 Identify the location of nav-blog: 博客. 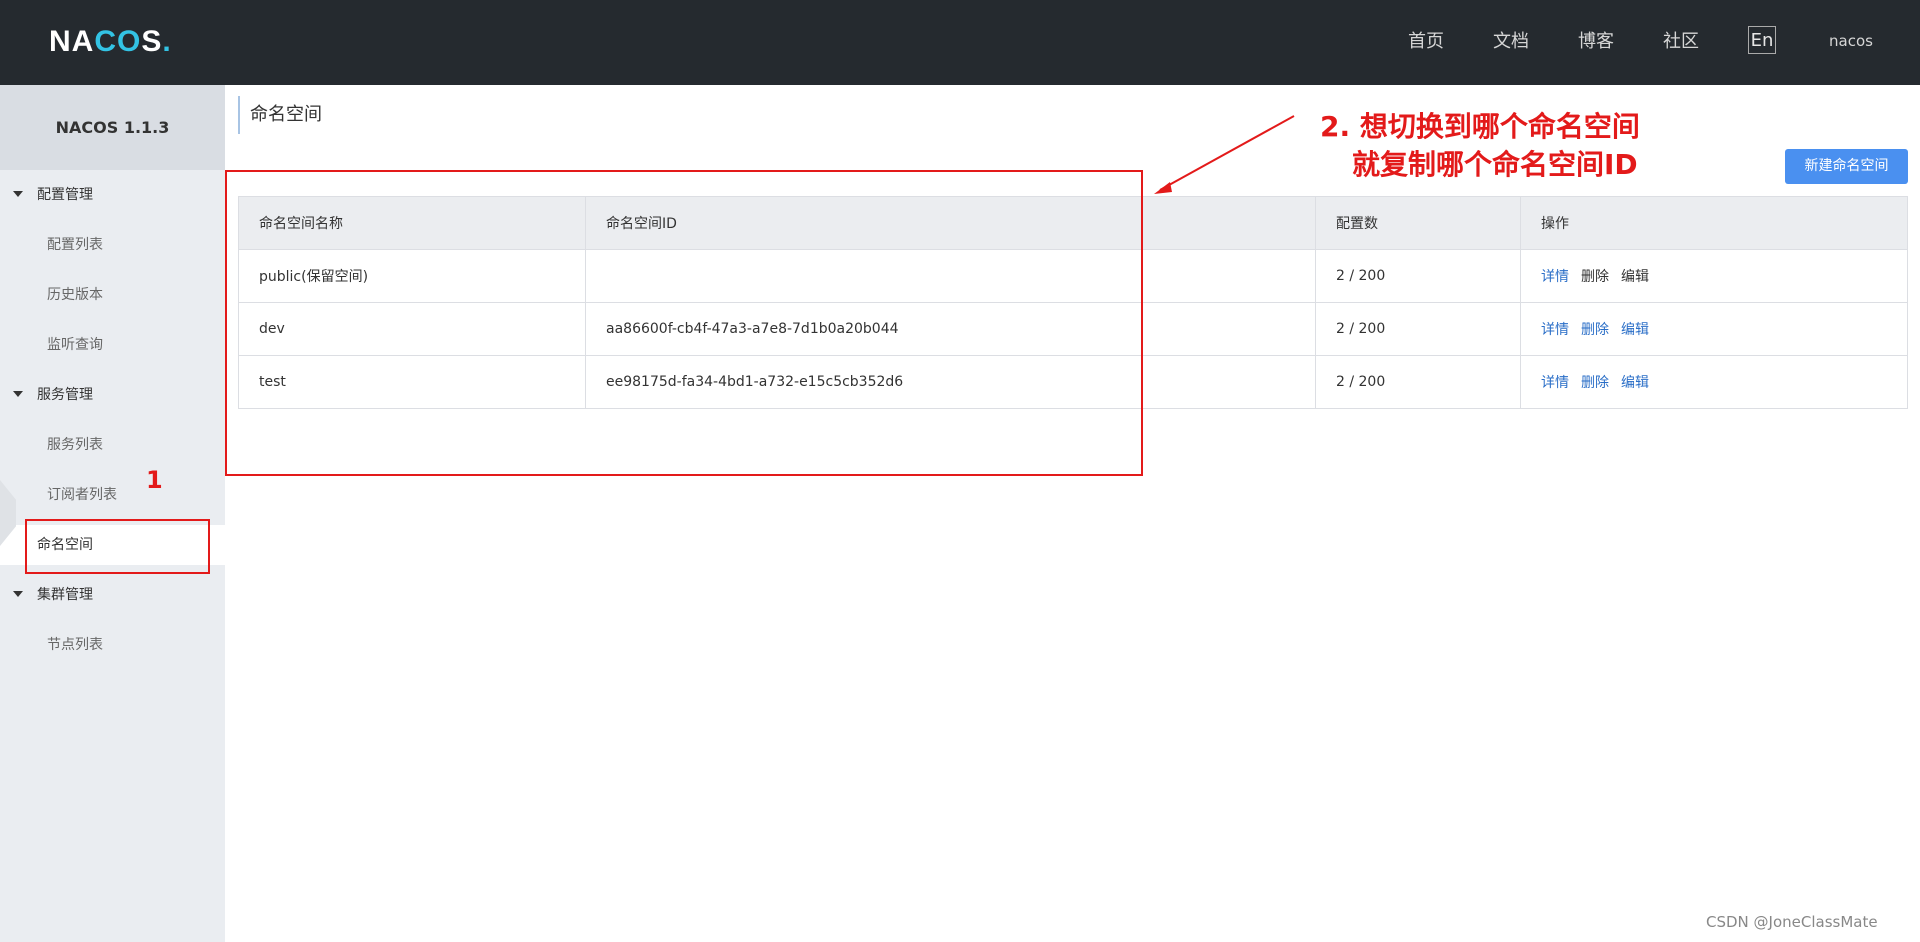
(1596, 42).